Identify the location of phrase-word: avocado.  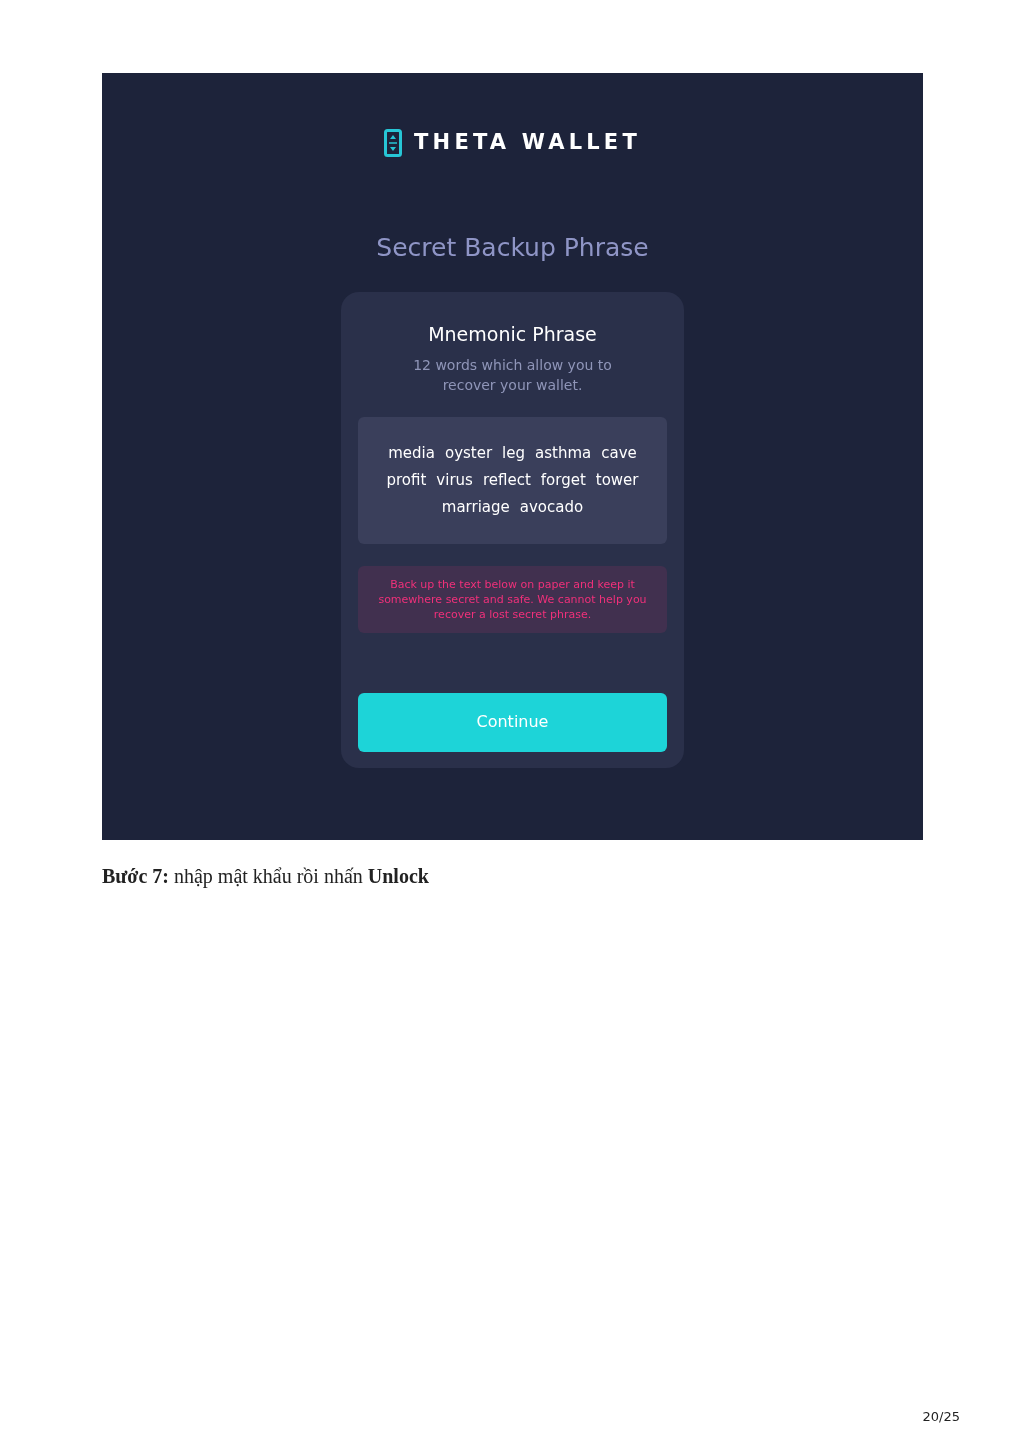
(551, 507).